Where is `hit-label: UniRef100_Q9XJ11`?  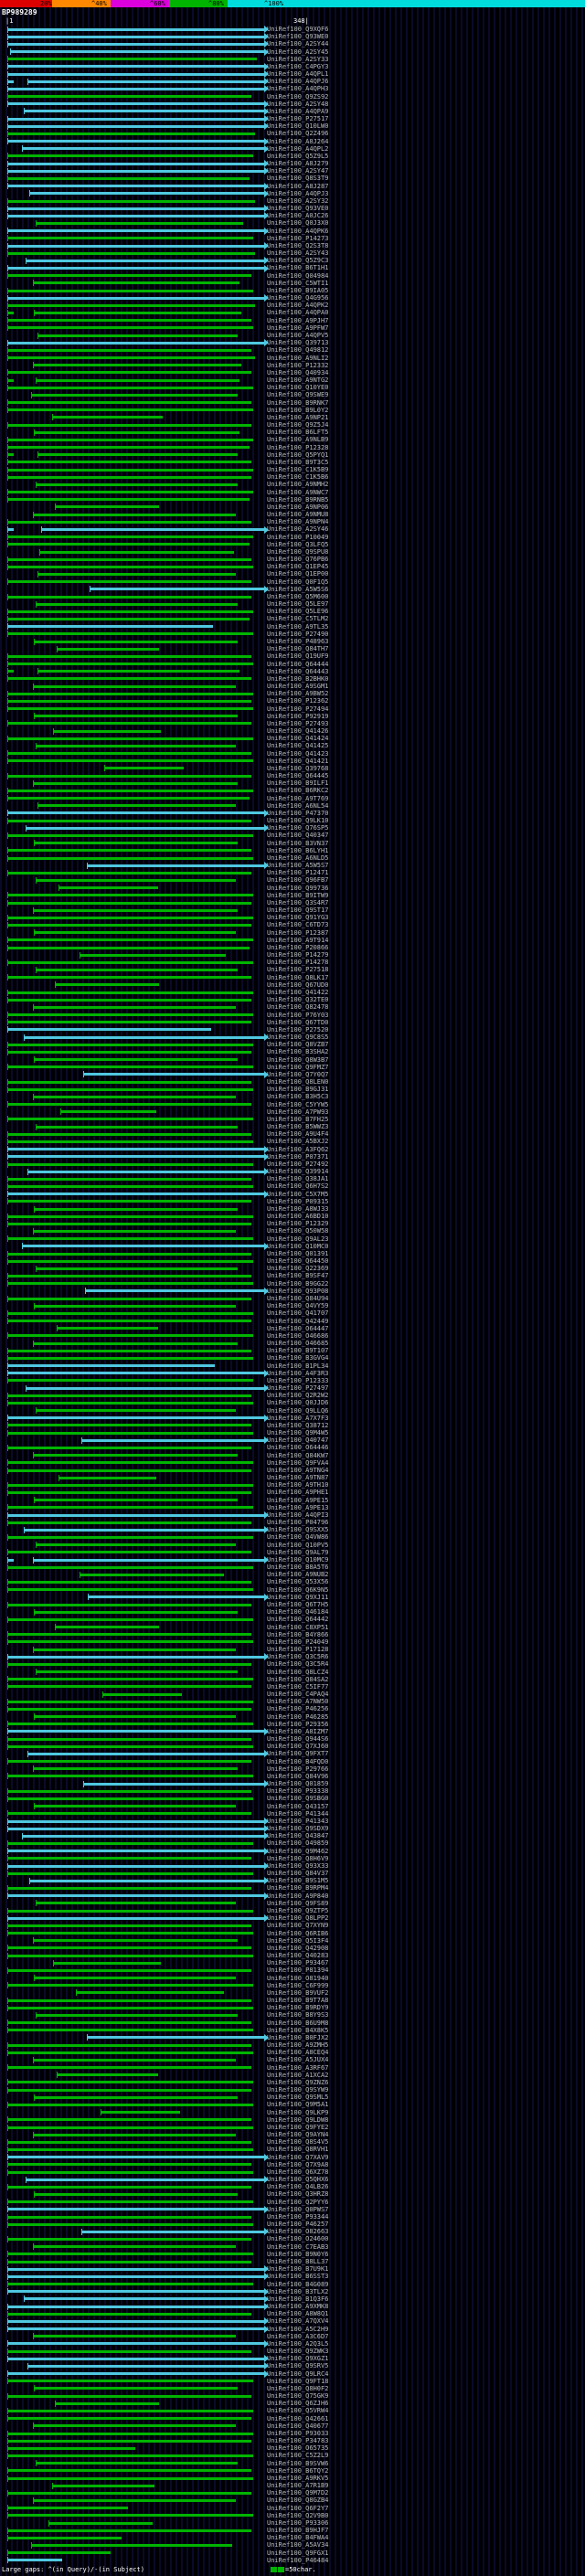 hit-label: UniRef100_Q9XJ11 is located at coordinates (298, 1597).